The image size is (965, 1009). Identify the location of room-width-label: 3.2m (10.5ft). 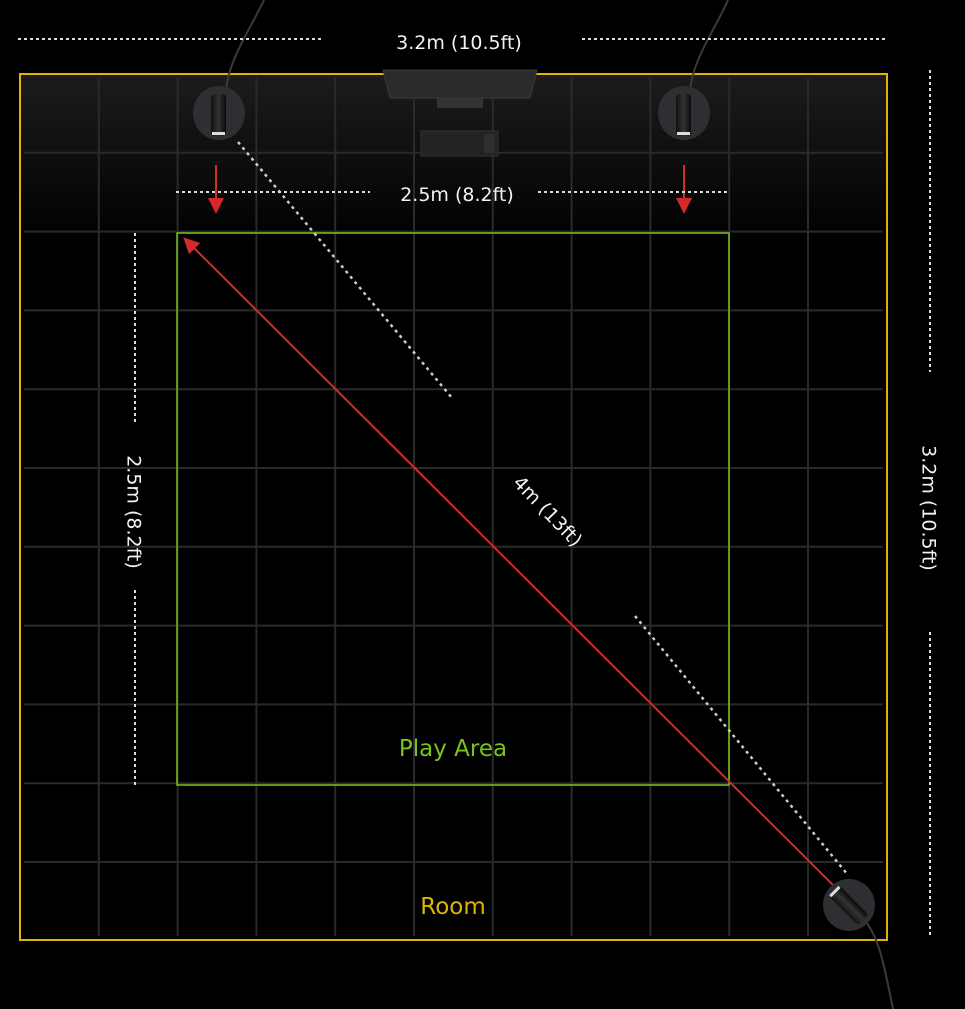
(459, 43).